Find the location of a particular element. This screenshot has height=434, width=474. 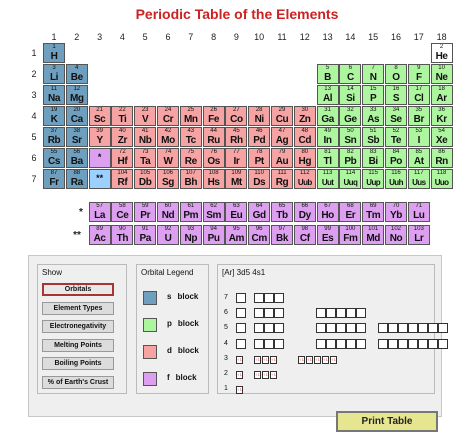

element-cell: 30 Zn is located at coordinates (304, 116).